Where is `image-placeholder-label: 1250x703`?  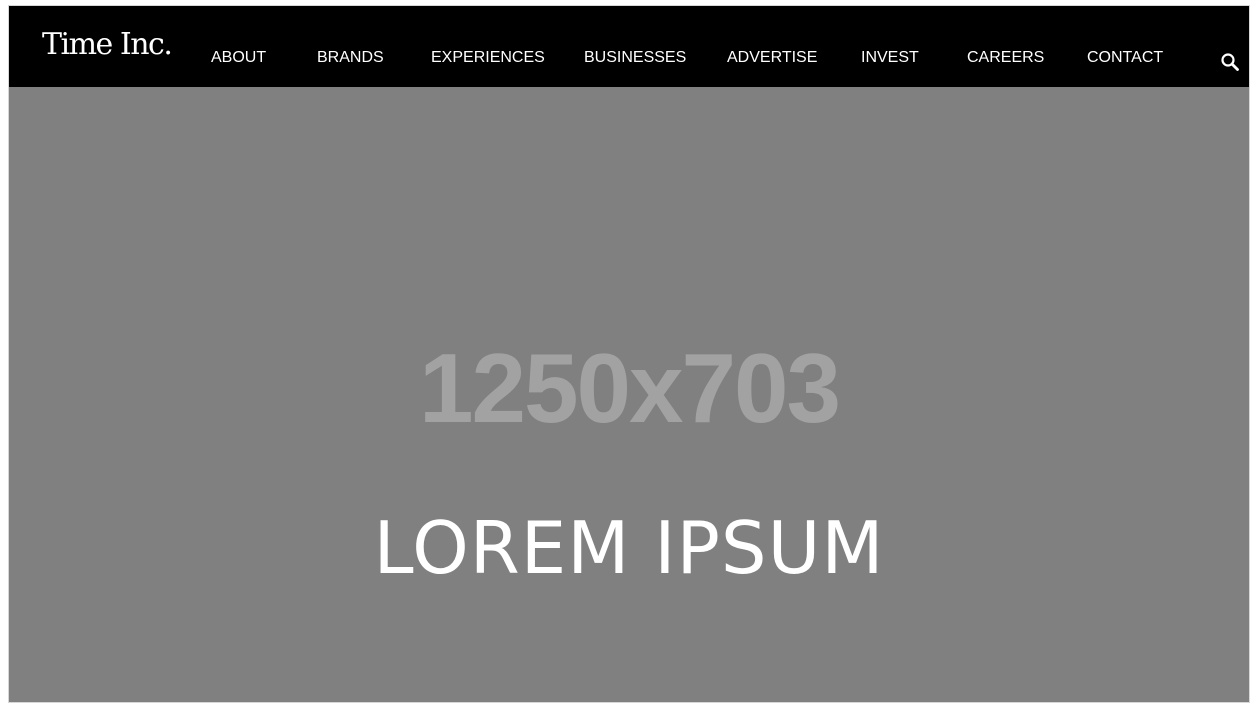 image-placeholder-label: 1250x703 is located at coordinates (629, 388).